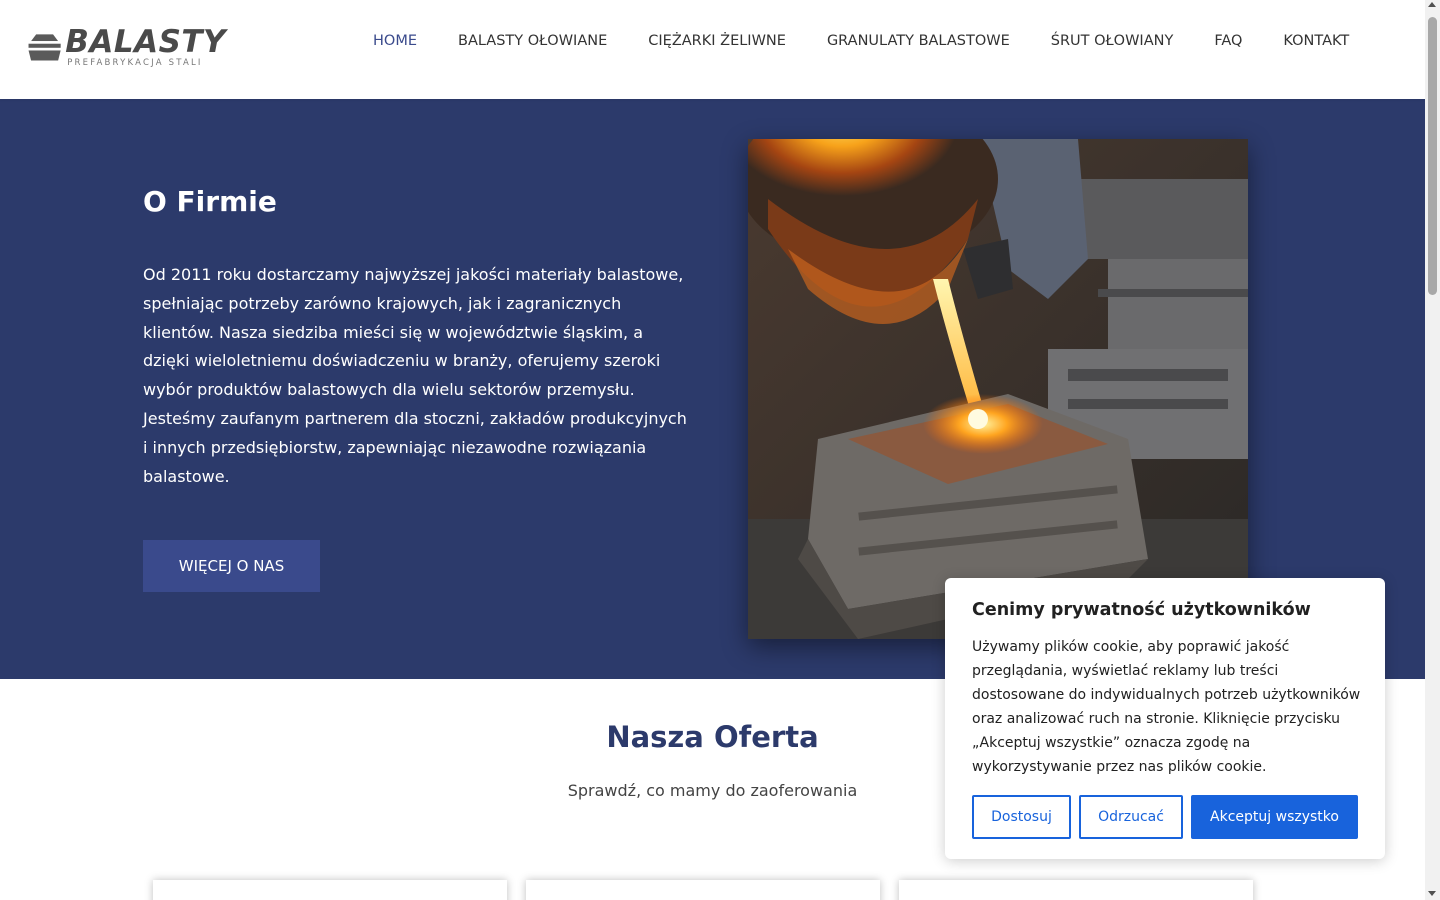 This screenshot has width=1440, height=900. Describe the element at coordinates (1131, 817) in the screenshot. I see `cookie-reject-button: Odrzucać` at that location.